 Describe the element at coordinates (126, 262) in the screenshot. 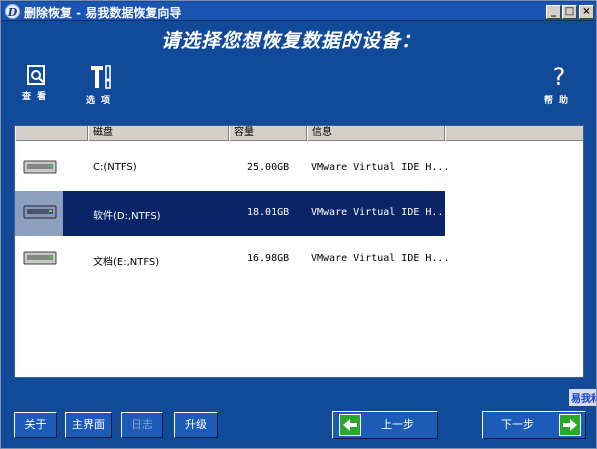

I see `device-disk-name: 文档(E:,NTFS)` at that location.